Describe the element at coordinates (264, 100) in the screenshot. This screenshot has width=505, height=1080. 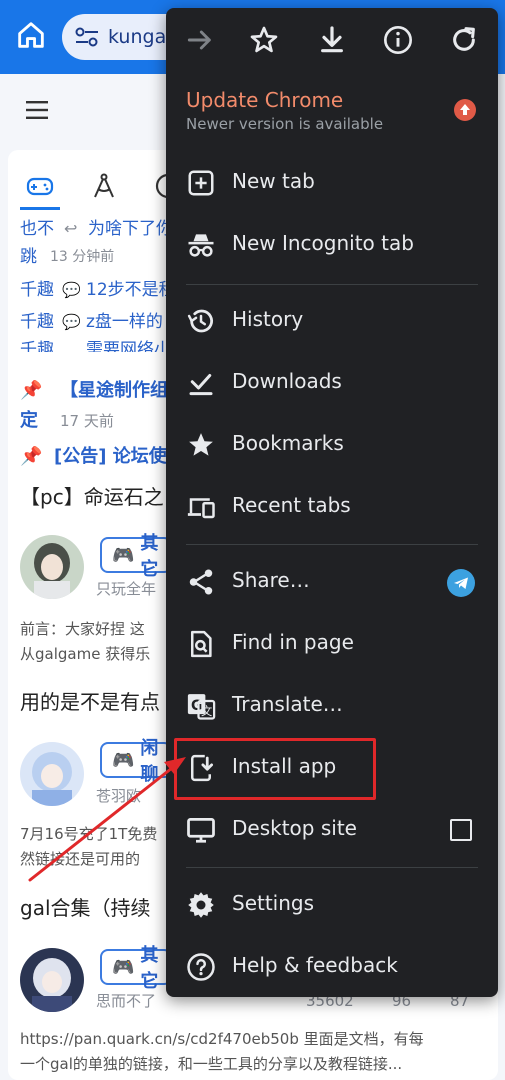
I see `update-chrome-title: Update Chrome` at that location.